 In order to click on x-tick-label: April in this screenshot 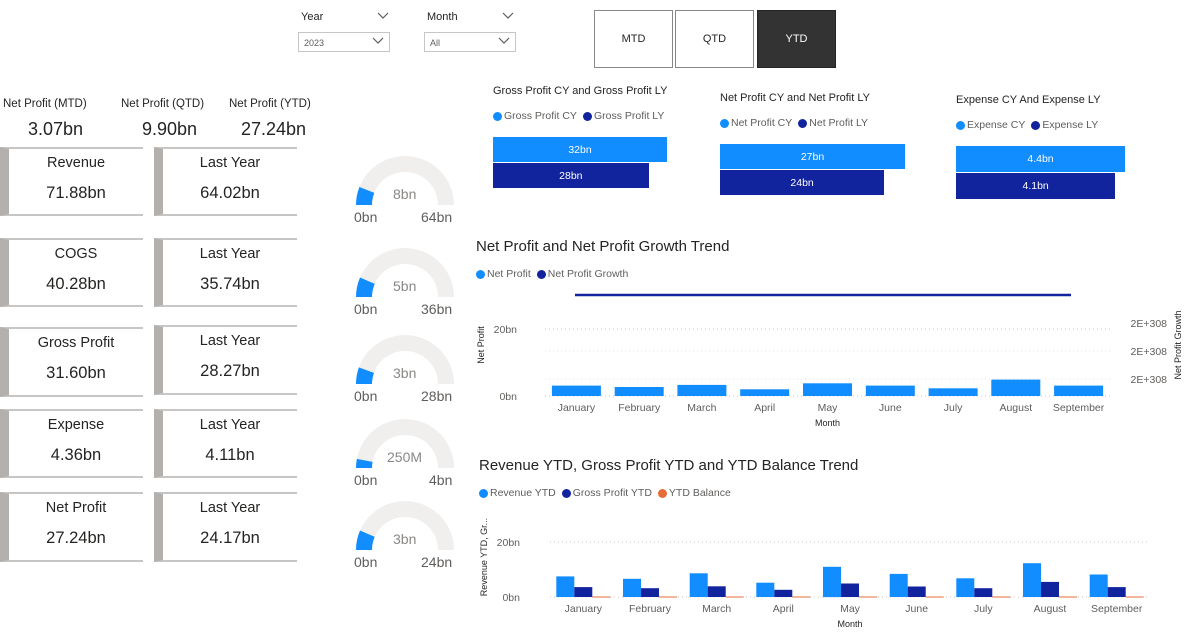, I will do `click(783, 609)`.